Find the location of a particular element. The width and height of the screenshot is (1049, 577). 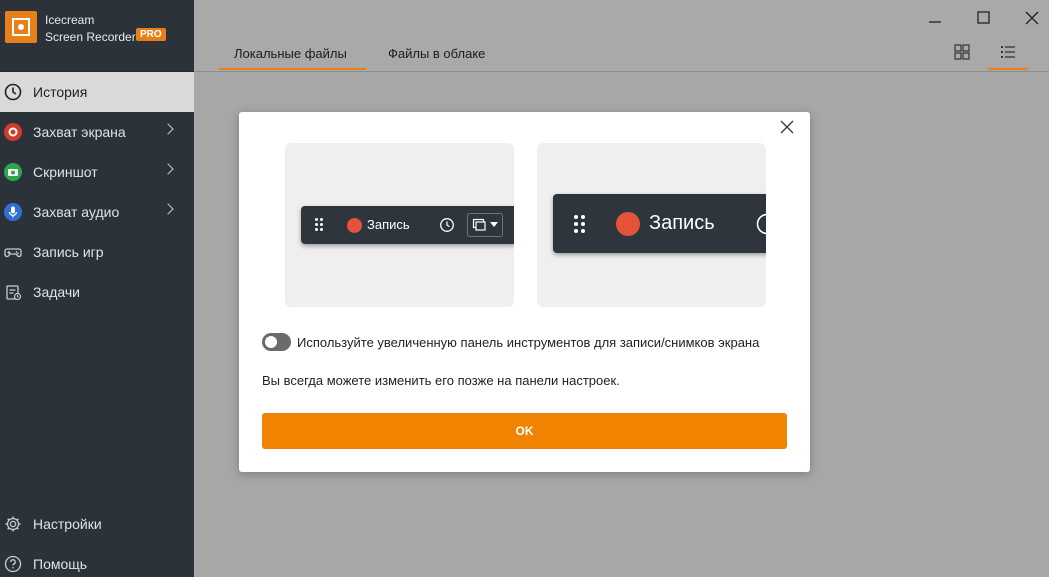

toolbar-preview-large: Запись is located at coordinates (659, 223).